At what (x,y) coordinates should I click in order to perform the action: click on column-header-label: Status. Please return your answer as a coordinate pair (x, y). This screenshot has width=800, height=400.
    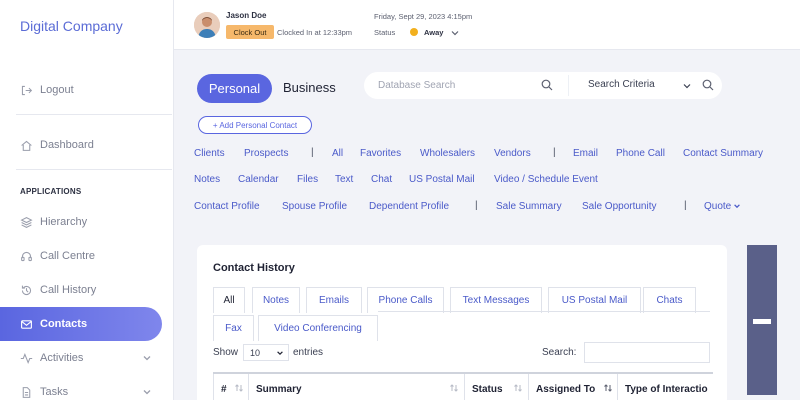
    Looking at the image, I should click on (487, 389).